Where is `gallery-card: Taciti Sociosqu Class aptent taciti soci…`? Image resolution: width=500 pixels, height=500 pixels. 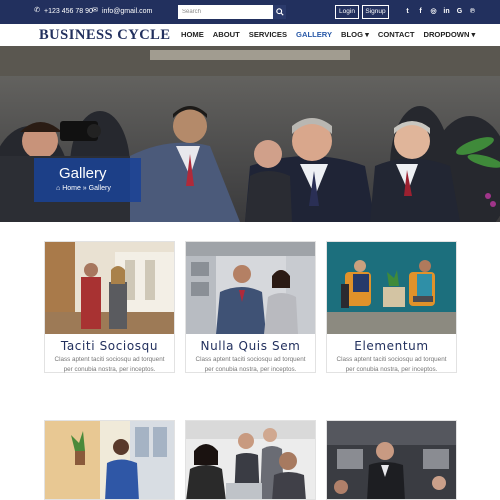
gallery-card: Taciti Sociosqu Class aptent taciti soci… is located at coordinates (109, 307).